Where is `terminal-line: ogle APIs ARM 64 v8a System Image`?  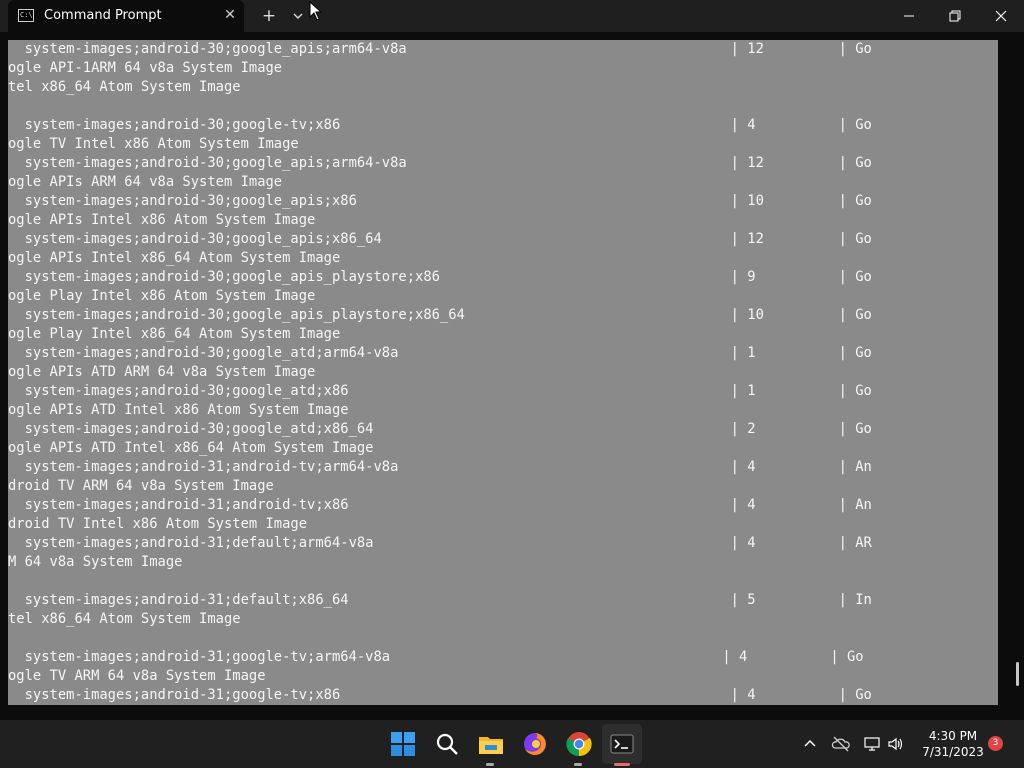 terminal-line: ogle APIs ARM 64 v8a System Image is located at coordinates (145, 182).